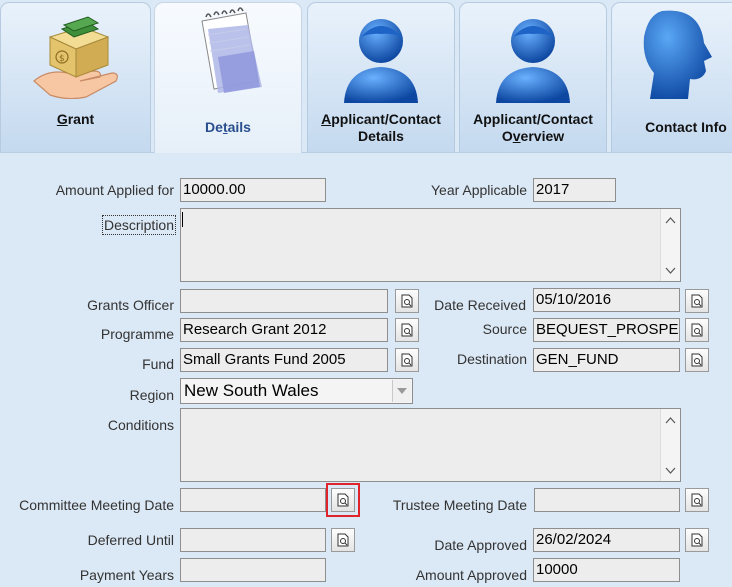  What do you see at coordinates (606, 570) in the screenshot?
I see `amount-approved-input: 10000` at bounding box center [606, 570].